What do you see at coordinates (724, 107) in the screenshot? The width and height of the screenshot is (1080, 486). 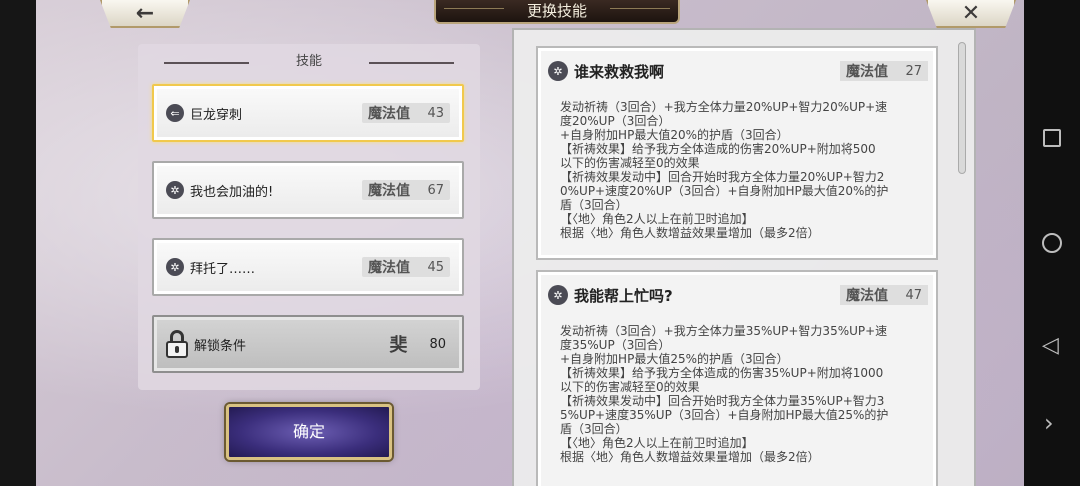 I see `description-line: 发动祈祷（3回合）+我方全体力量20%UP+智力20%UP+速` at bounding box center [724, 107].